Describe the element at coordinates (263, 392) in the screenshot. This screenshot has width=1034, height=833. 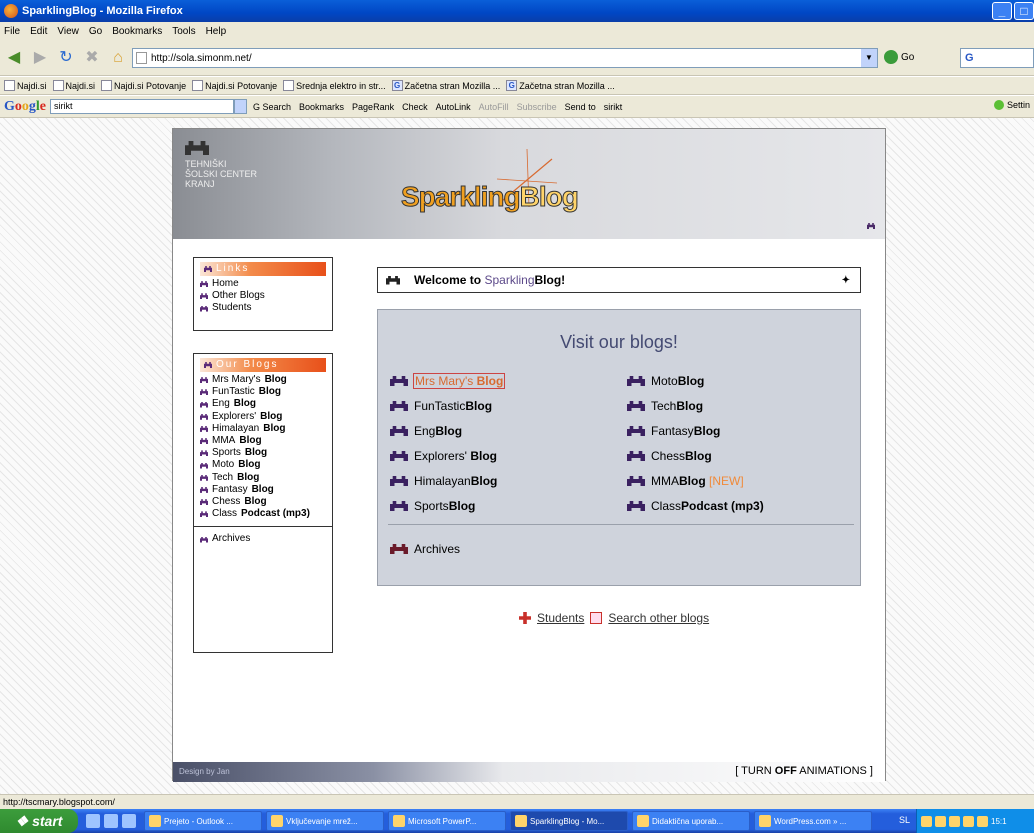
I see `sidebar-blog-link: FunTastic Blog` at that location.